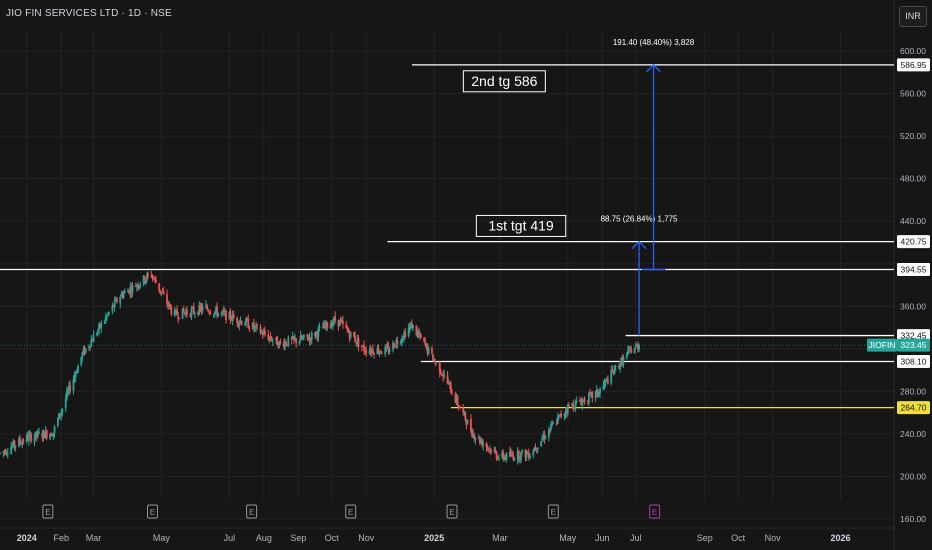  I want to click on measure-arrow-label: 191.40 (48.40%) 3,828, so click(654, 42).